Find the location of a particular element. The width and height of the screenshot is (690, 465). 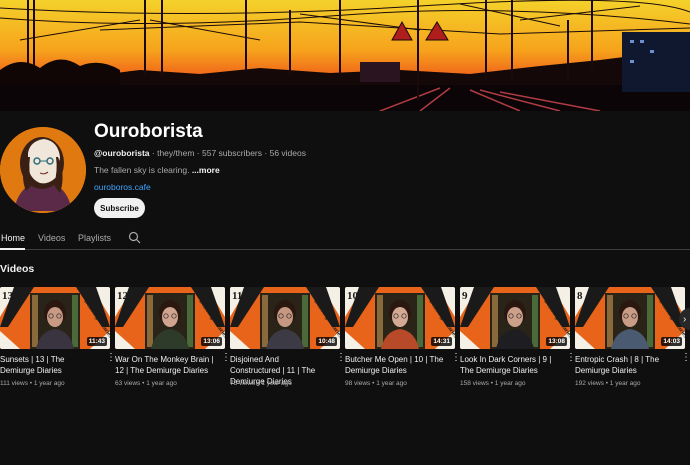

video-thumbnail: 10 Demiurge Diaries 14:31 is located at coordinates (400, 318).